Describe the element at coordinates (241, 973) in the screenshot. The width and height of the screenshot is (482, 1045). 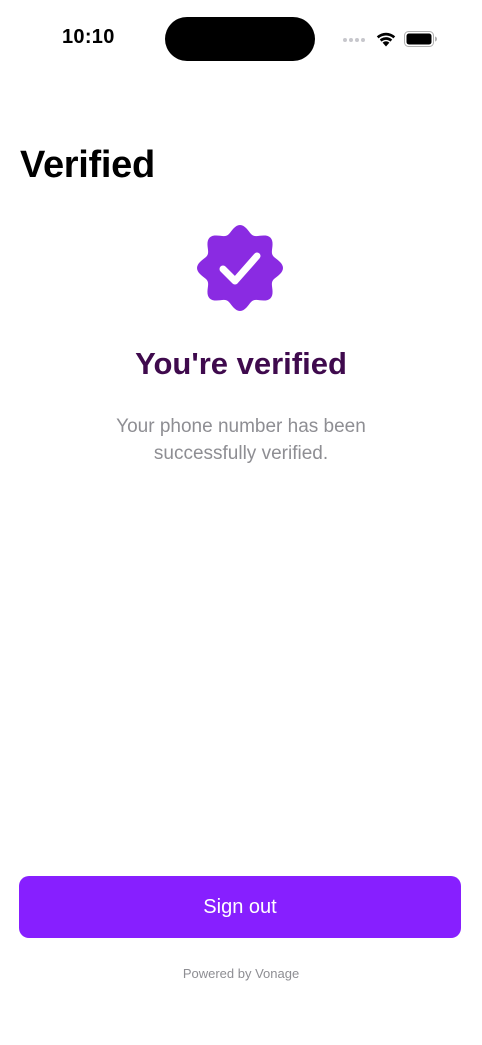
I see `powered-by-footer: Powered by Vonage` at that location.